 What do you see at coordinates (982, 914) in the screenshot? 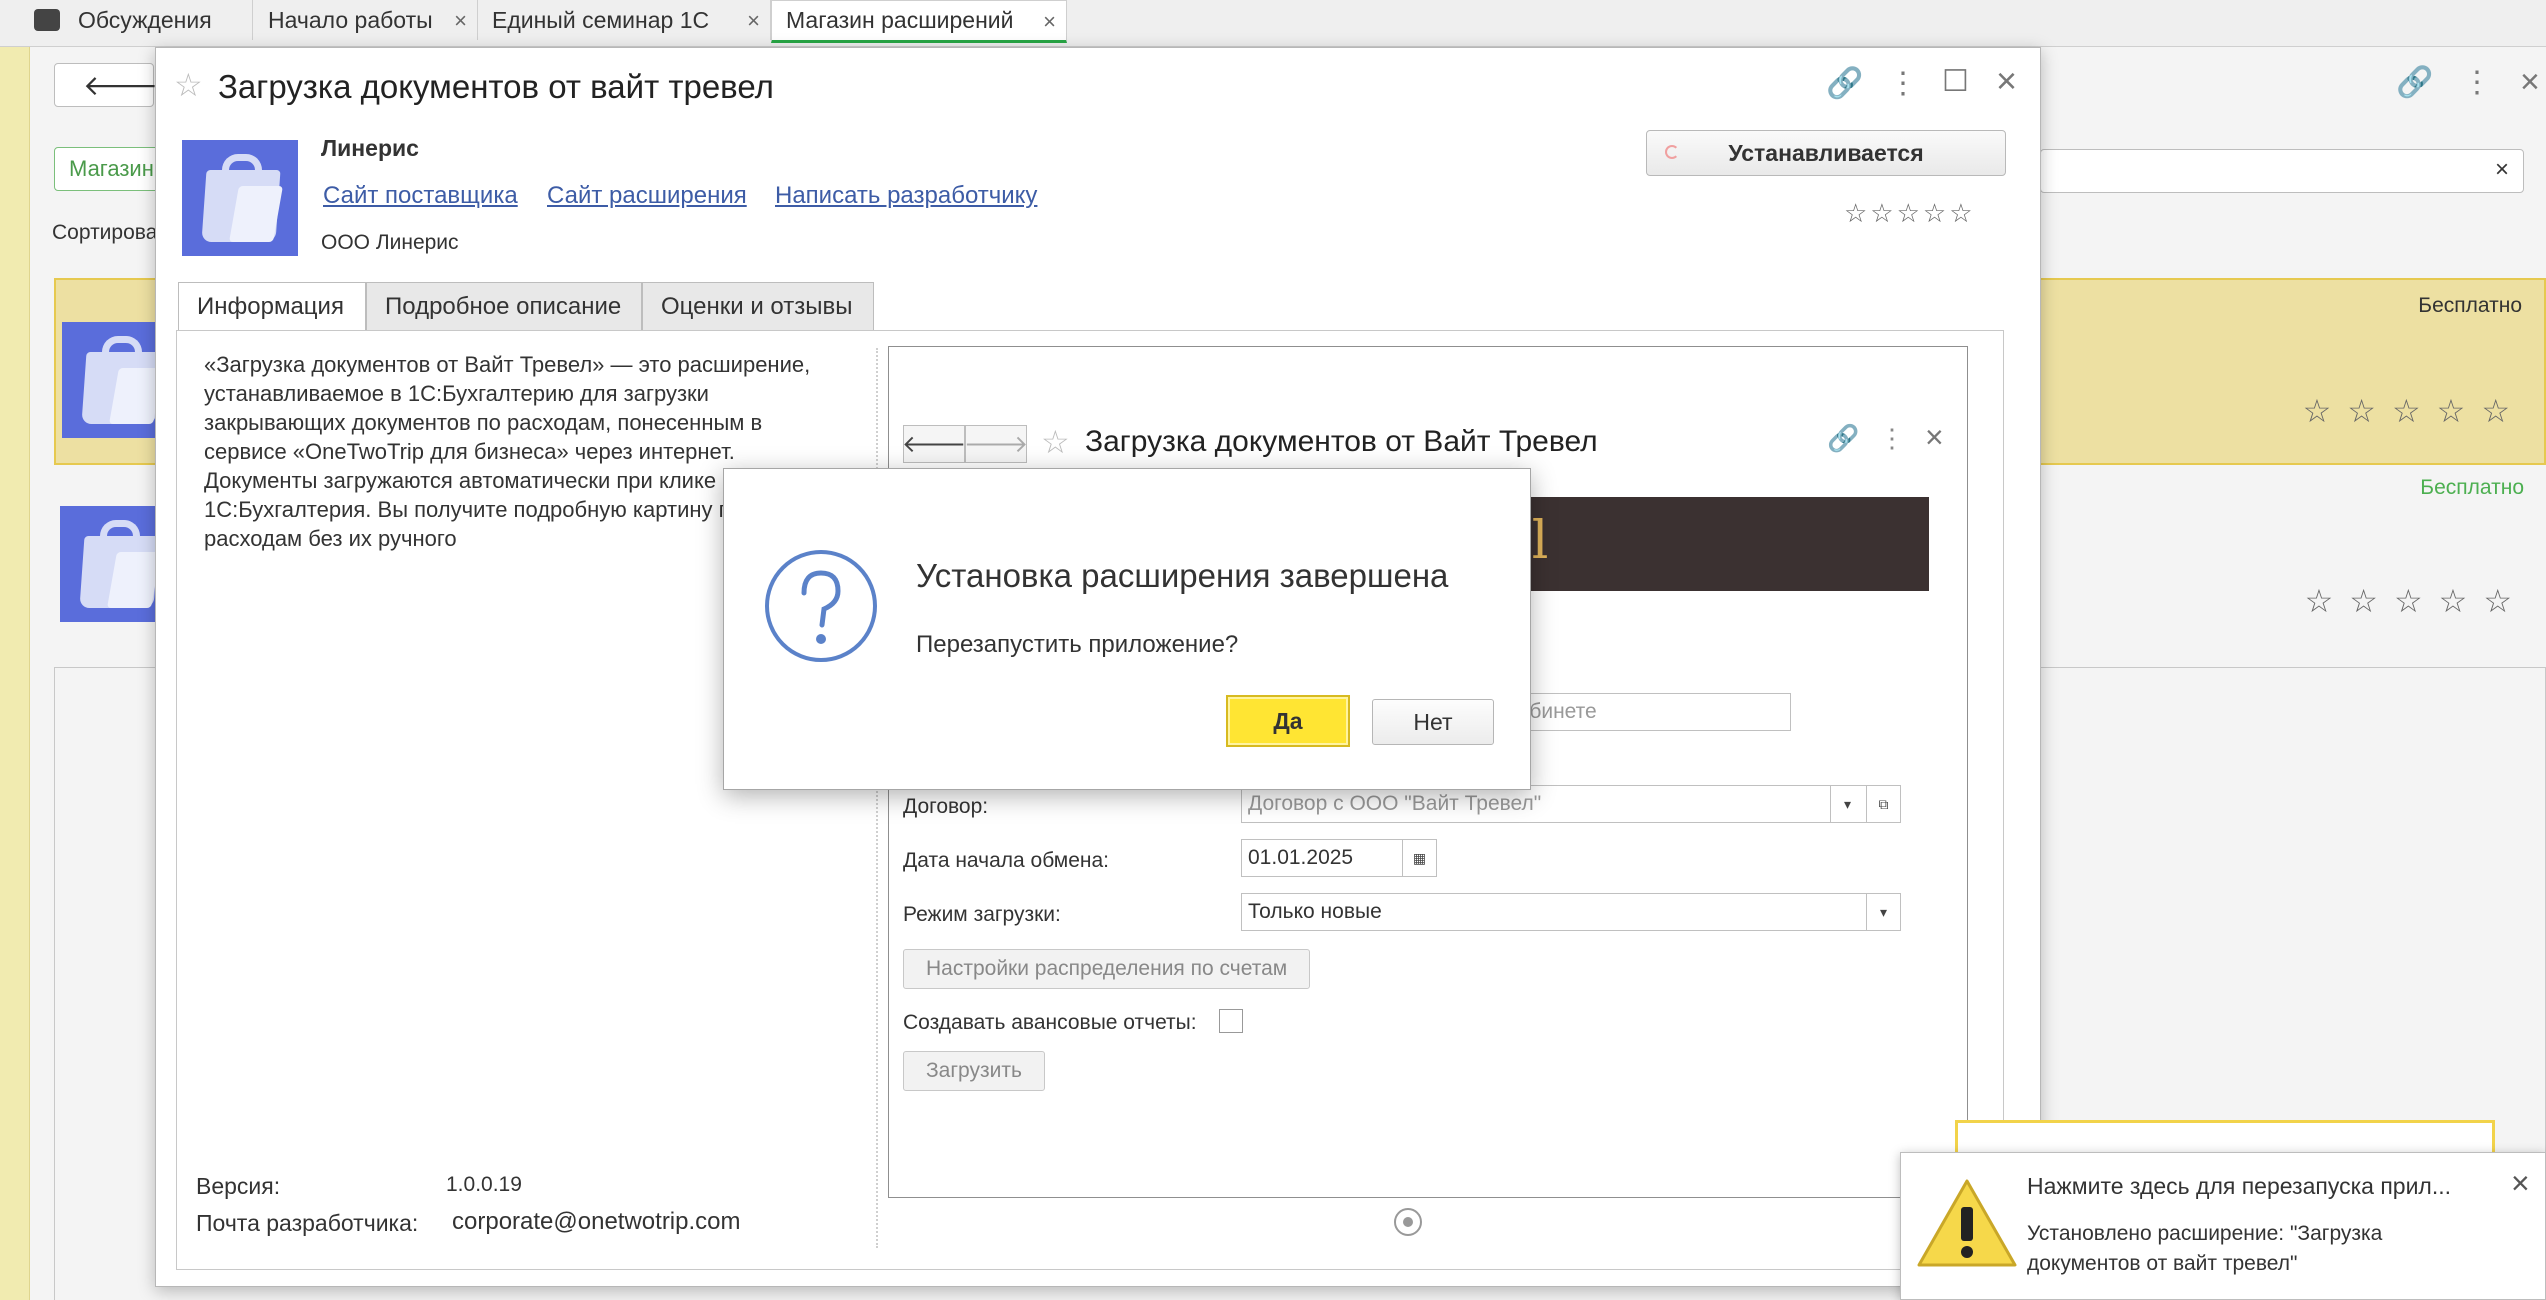
I see `mode-label: Режим загрузки:` at bounding box center [982, 914].